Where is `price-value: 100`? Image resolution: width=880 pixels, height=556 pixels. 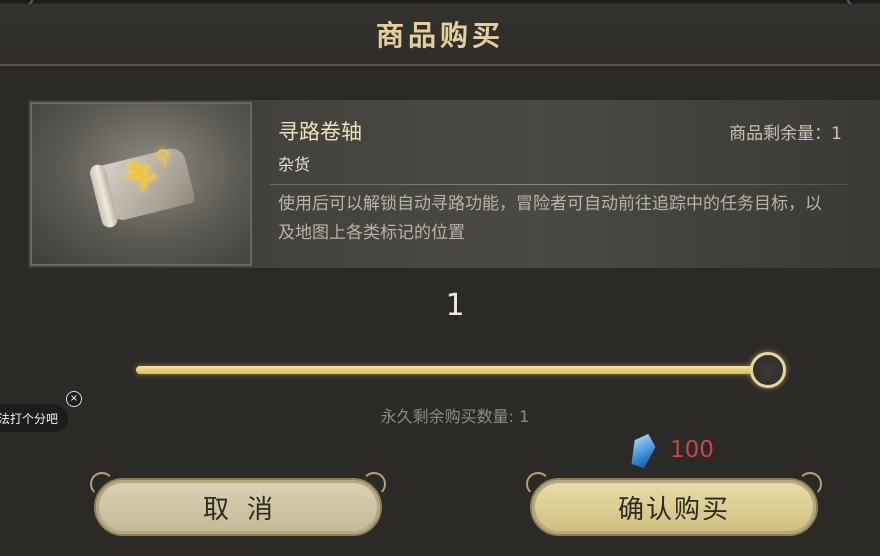 price-value: 100 is located at coordinates (692, 450).